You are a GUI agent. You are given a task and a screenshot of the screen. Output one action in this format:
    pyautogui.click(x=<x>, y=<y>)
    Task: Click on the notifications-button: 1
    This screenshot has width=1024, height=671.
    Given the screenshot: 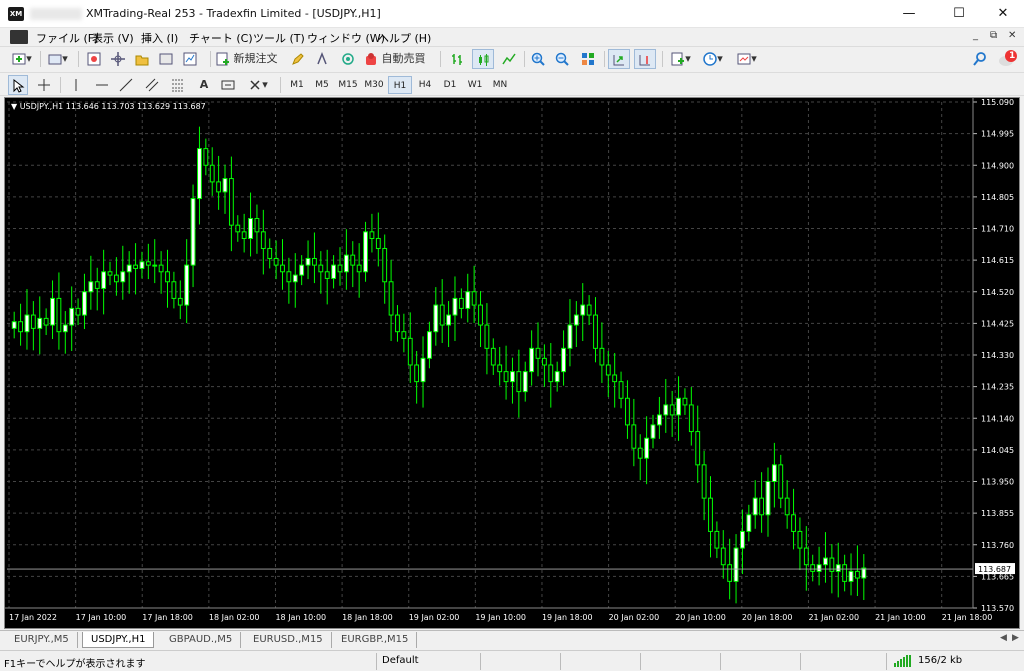 What is the action you would take?
    pyautogui.click(x=1008, y=59)
    